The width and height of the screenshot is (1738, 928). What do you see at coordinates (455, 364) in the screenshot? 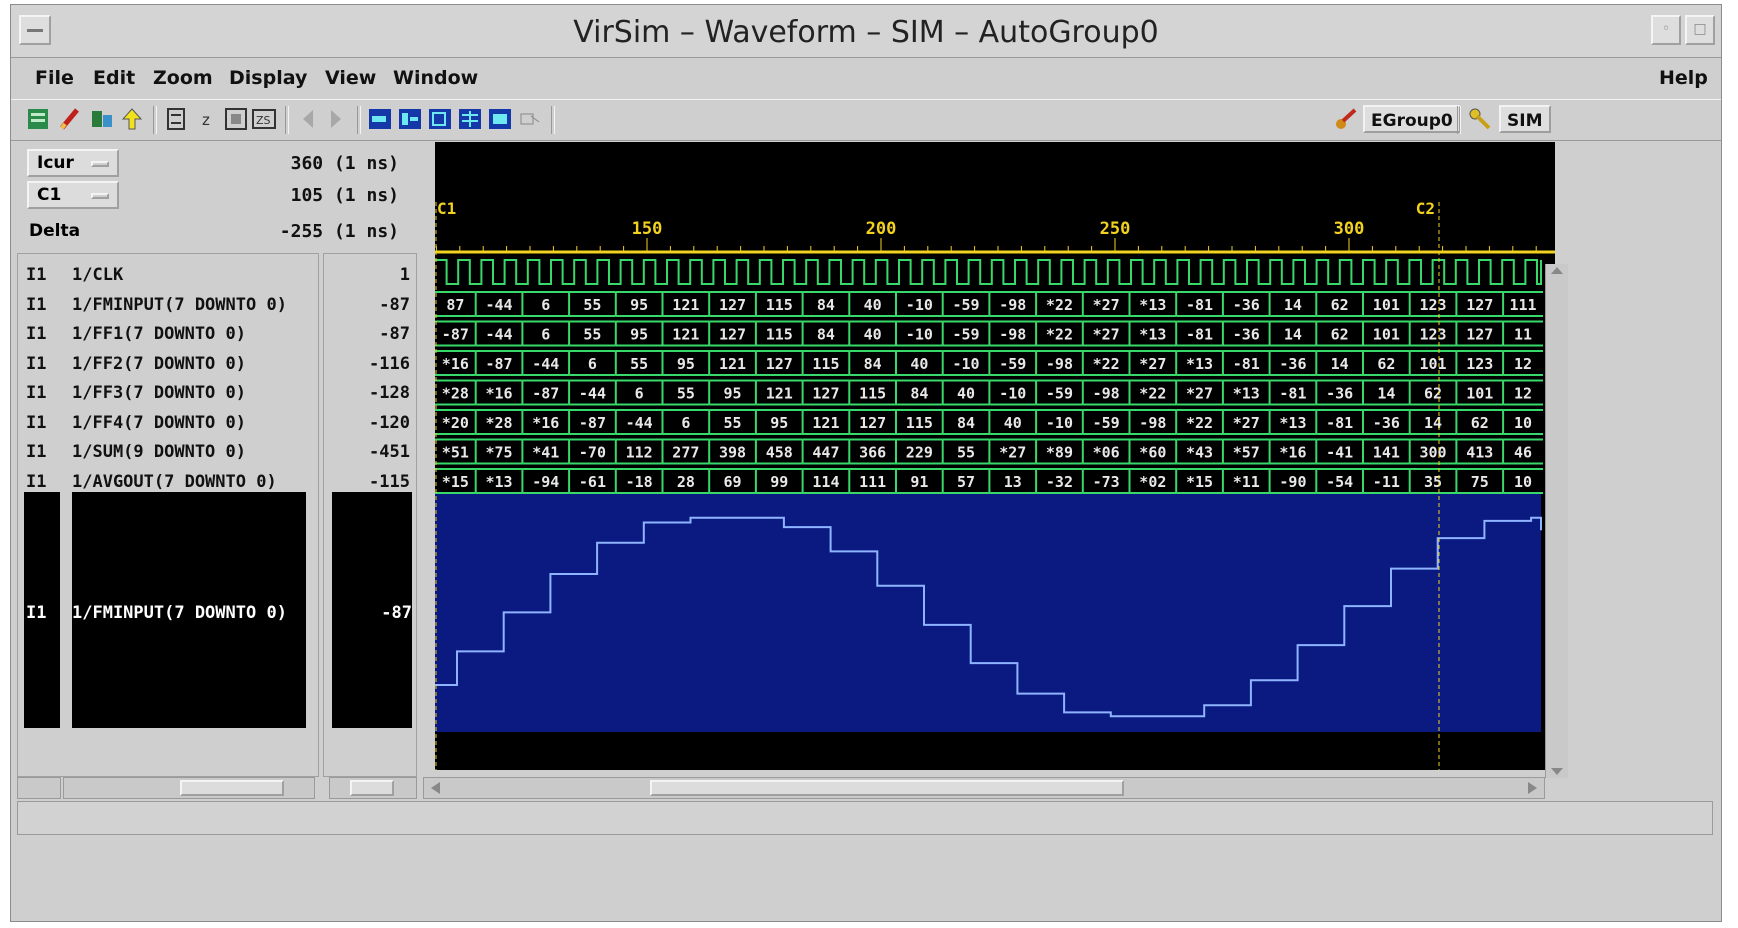
I see `bus-value: *16` at bounding box center [455, 364].